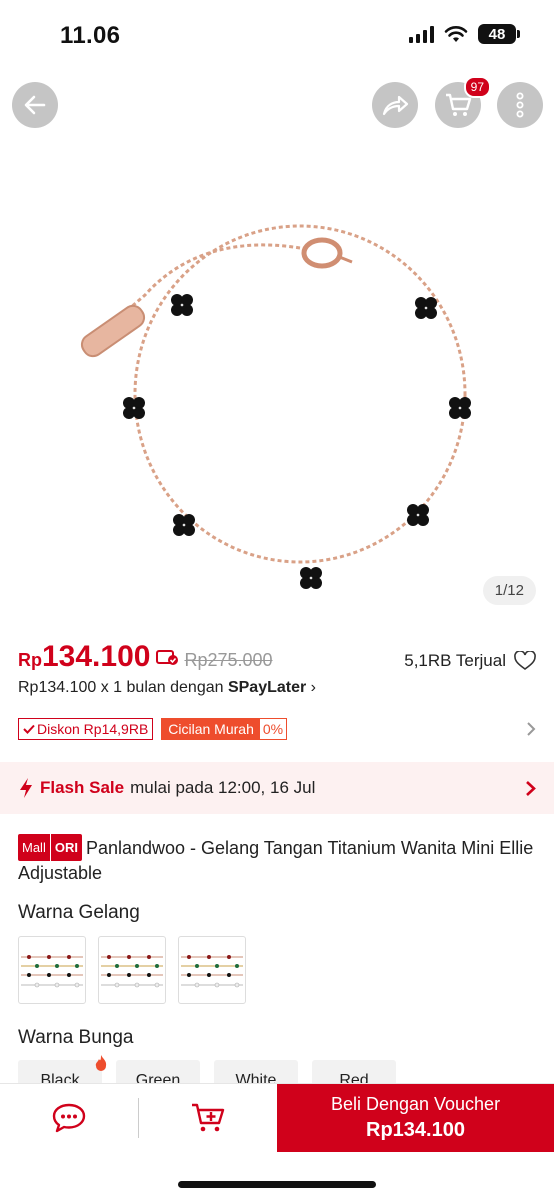  I want to click on flash-sale-label: Flash Sale, so click(82, 787).